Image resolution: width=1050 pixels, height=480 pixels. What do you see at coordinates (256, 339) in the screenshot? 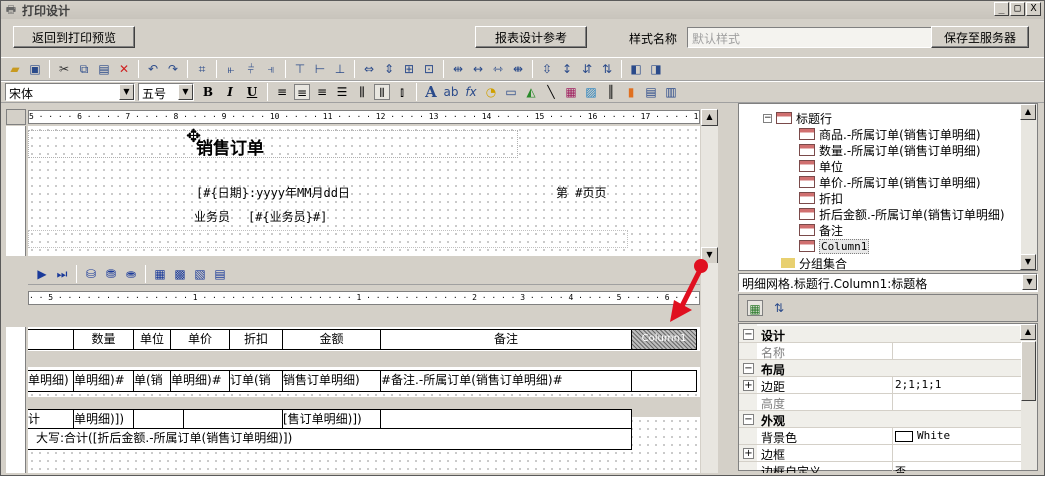
I see `header-cell: 折扣` at bounding box center [256, 339].